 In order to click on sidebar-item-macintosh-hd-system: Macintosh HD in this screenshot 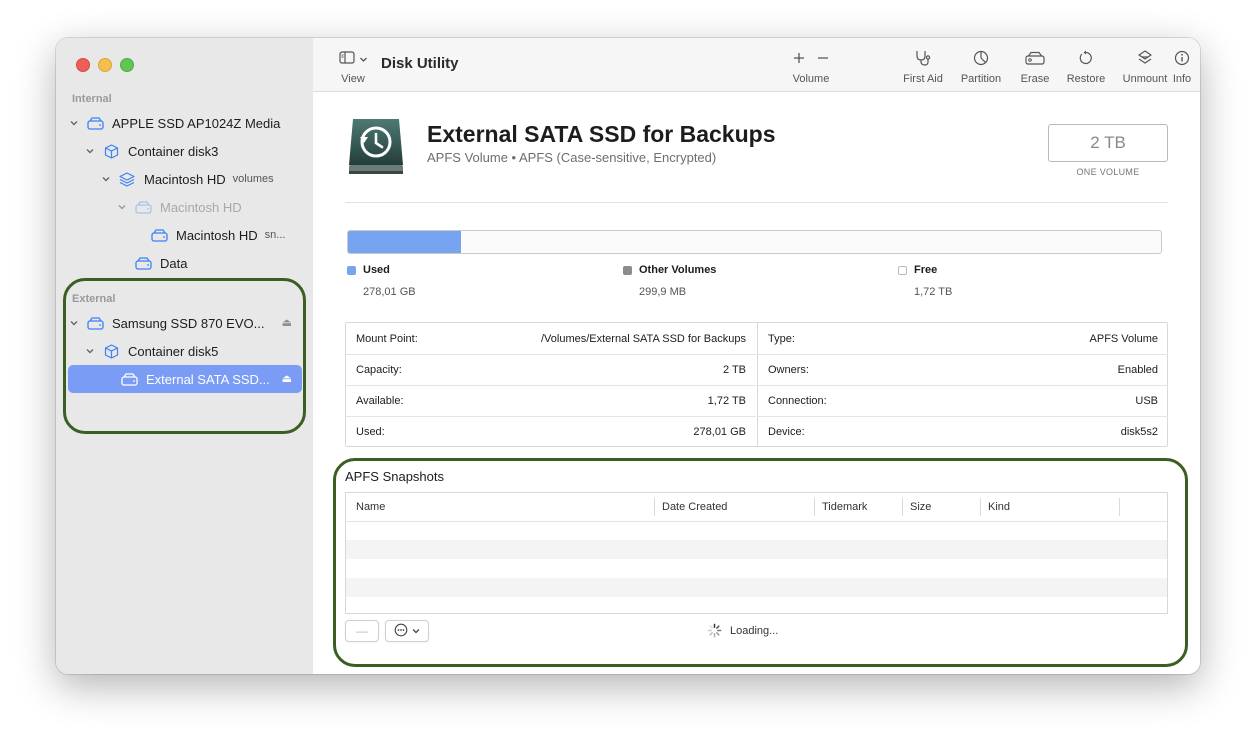, I will do `click(209, 207)`.